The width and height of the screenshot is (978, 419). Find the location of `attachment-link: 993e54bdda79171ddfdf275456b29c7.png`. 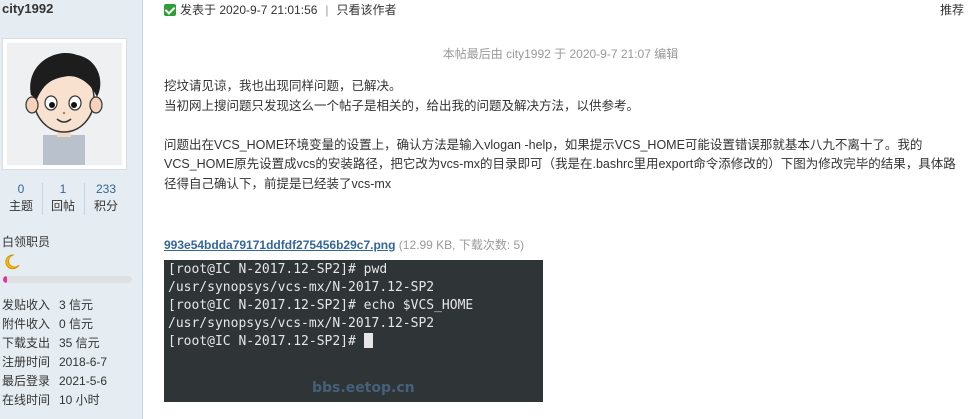

attachment-link: 993e54bdda79171ddfdf275456b29c7.png is located at coordinates (279, 245).